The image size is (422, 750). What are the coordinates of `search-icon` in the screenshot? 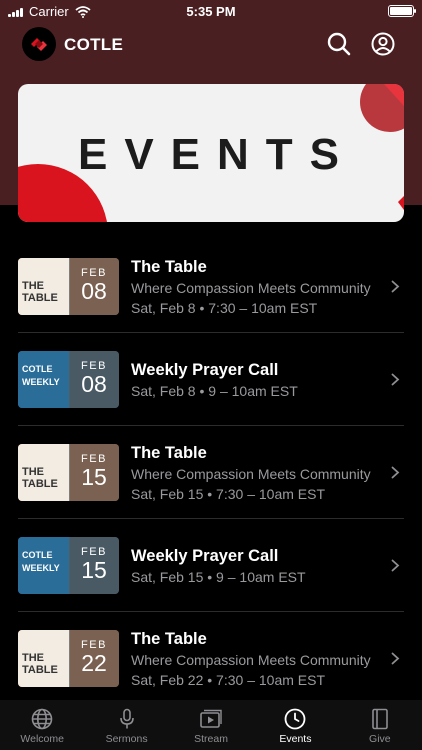 It's located at (339, 44).